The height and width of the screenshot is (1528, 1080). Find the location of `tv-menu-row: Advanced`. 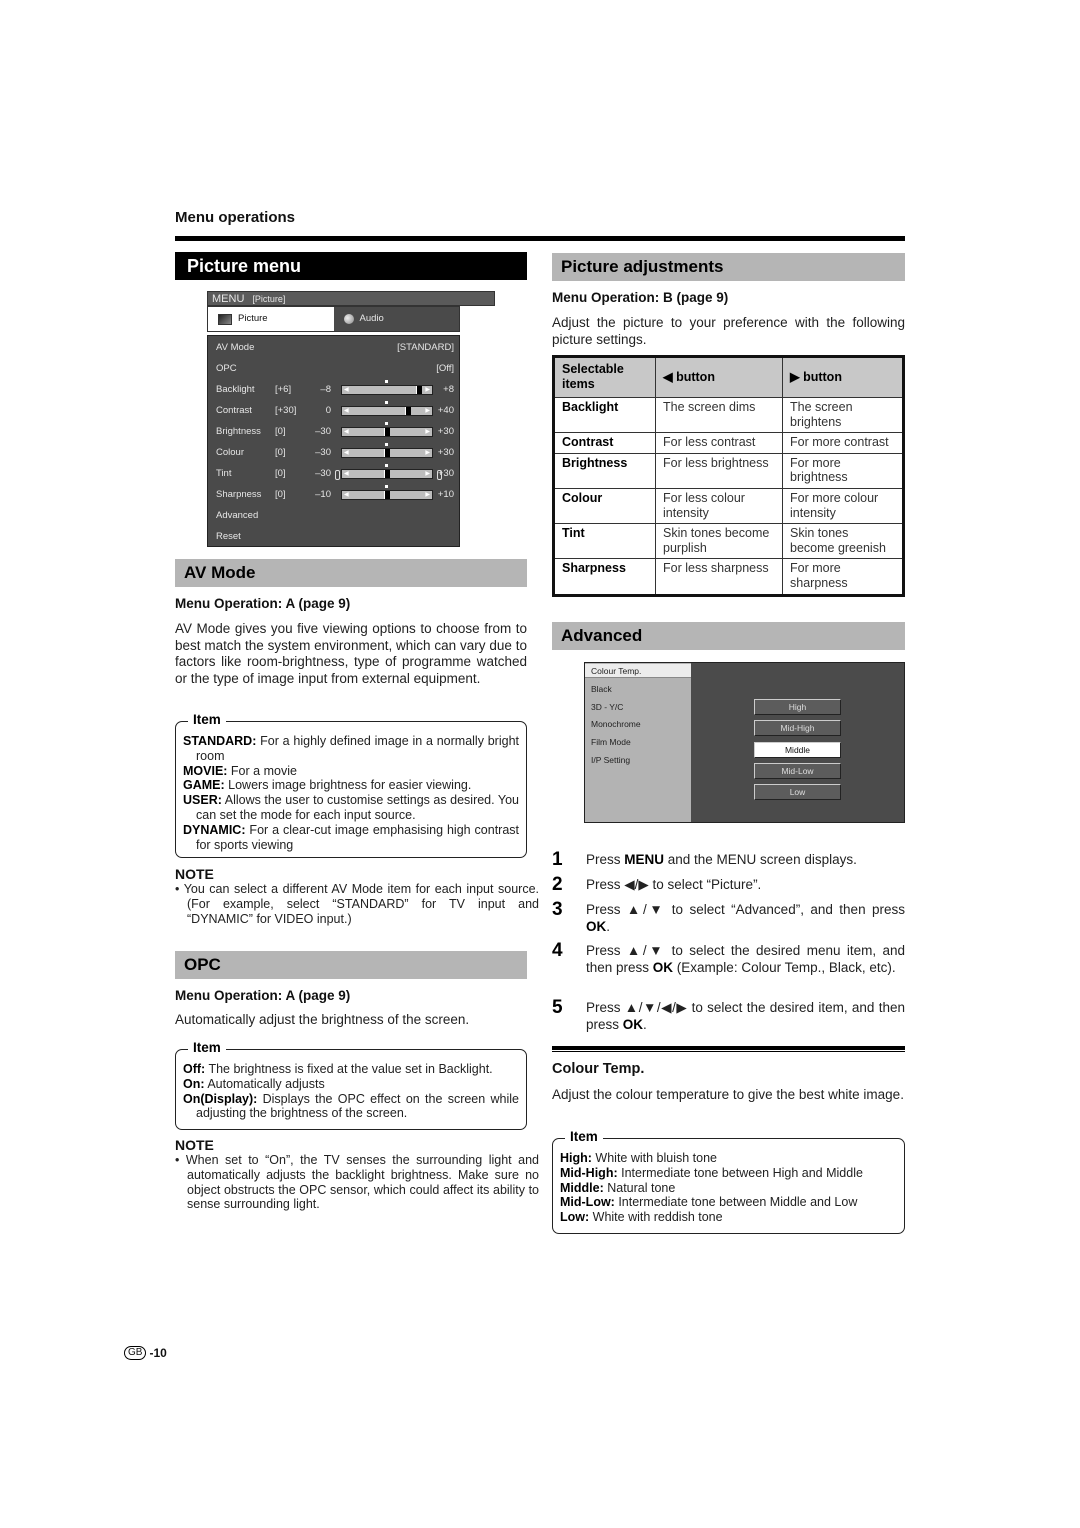

tv-menu-row: Advanced is located at coordinates (335, 516).